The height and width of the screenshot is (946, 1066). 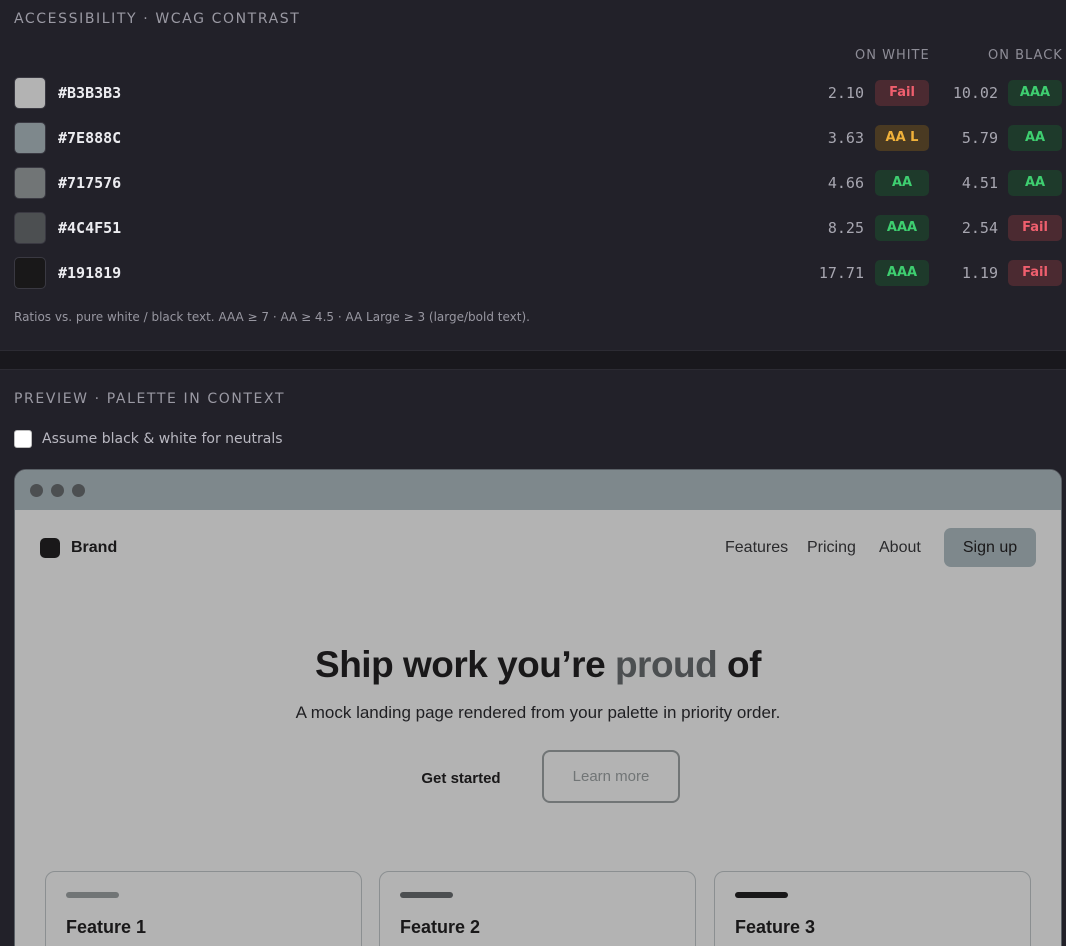 What do you see at coordinates (106, 927) in the screenshot?
I see `feature-title: Feature 1` at bounding box center [106, 927].